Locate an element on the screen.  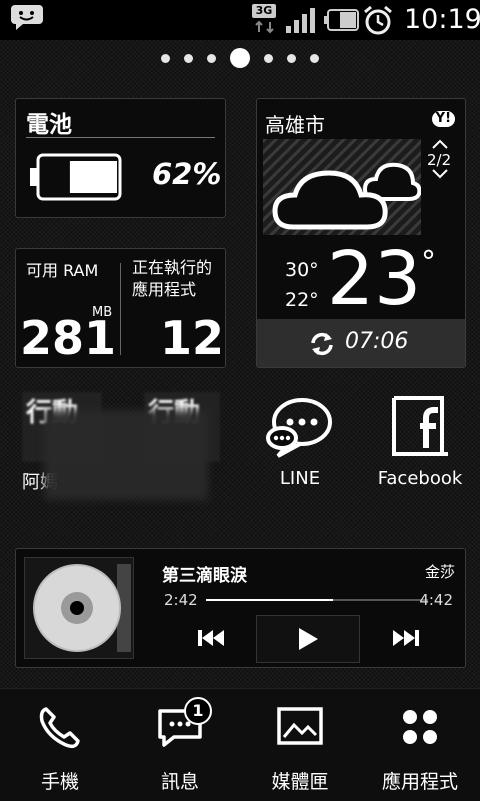
signal-icon is located at coordinates (300, 20).